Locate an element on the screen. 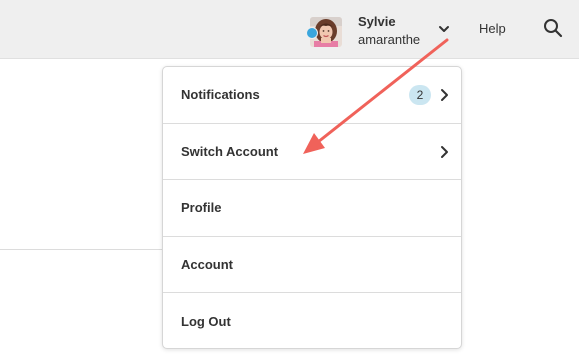 The image size is (579, 358). user-handle: amaranthe is located at coordinates (389, 39).